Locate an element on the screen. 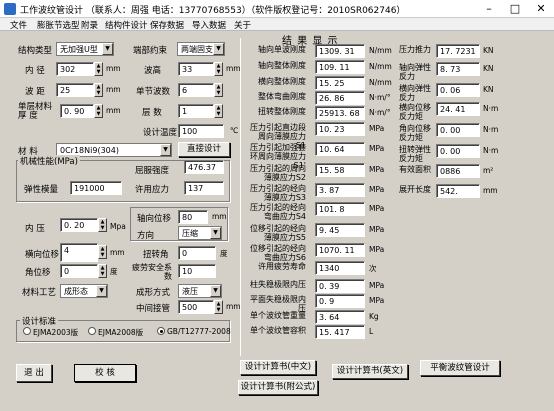  result-value: 15. 25 is located at coordinates (340, 83).